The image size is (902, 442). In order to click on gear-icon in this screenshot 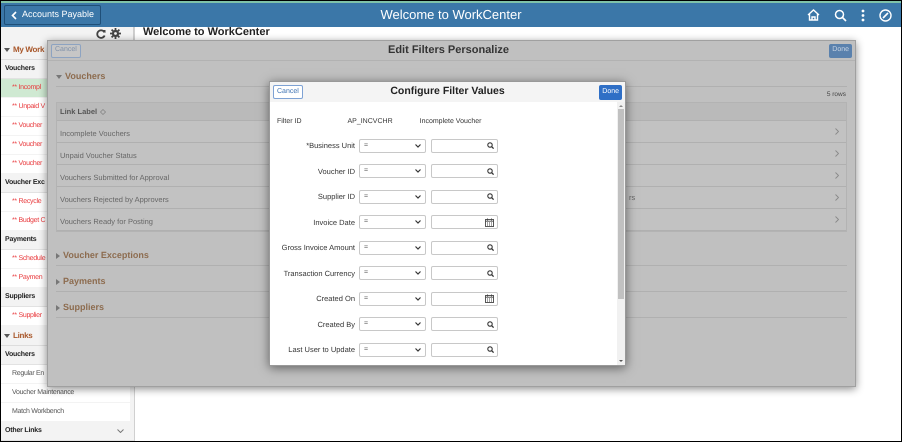, I will do `click(115, 33)`.